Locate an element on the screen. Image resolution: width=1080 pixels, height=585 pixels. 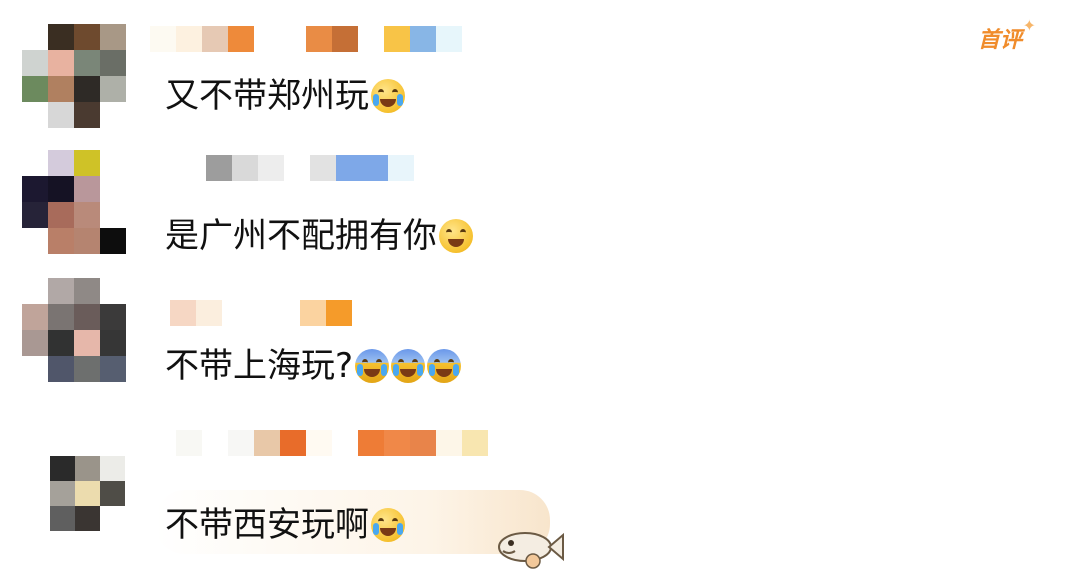
comment-body: 不带上海玩? is located at coordinates (259, 366).